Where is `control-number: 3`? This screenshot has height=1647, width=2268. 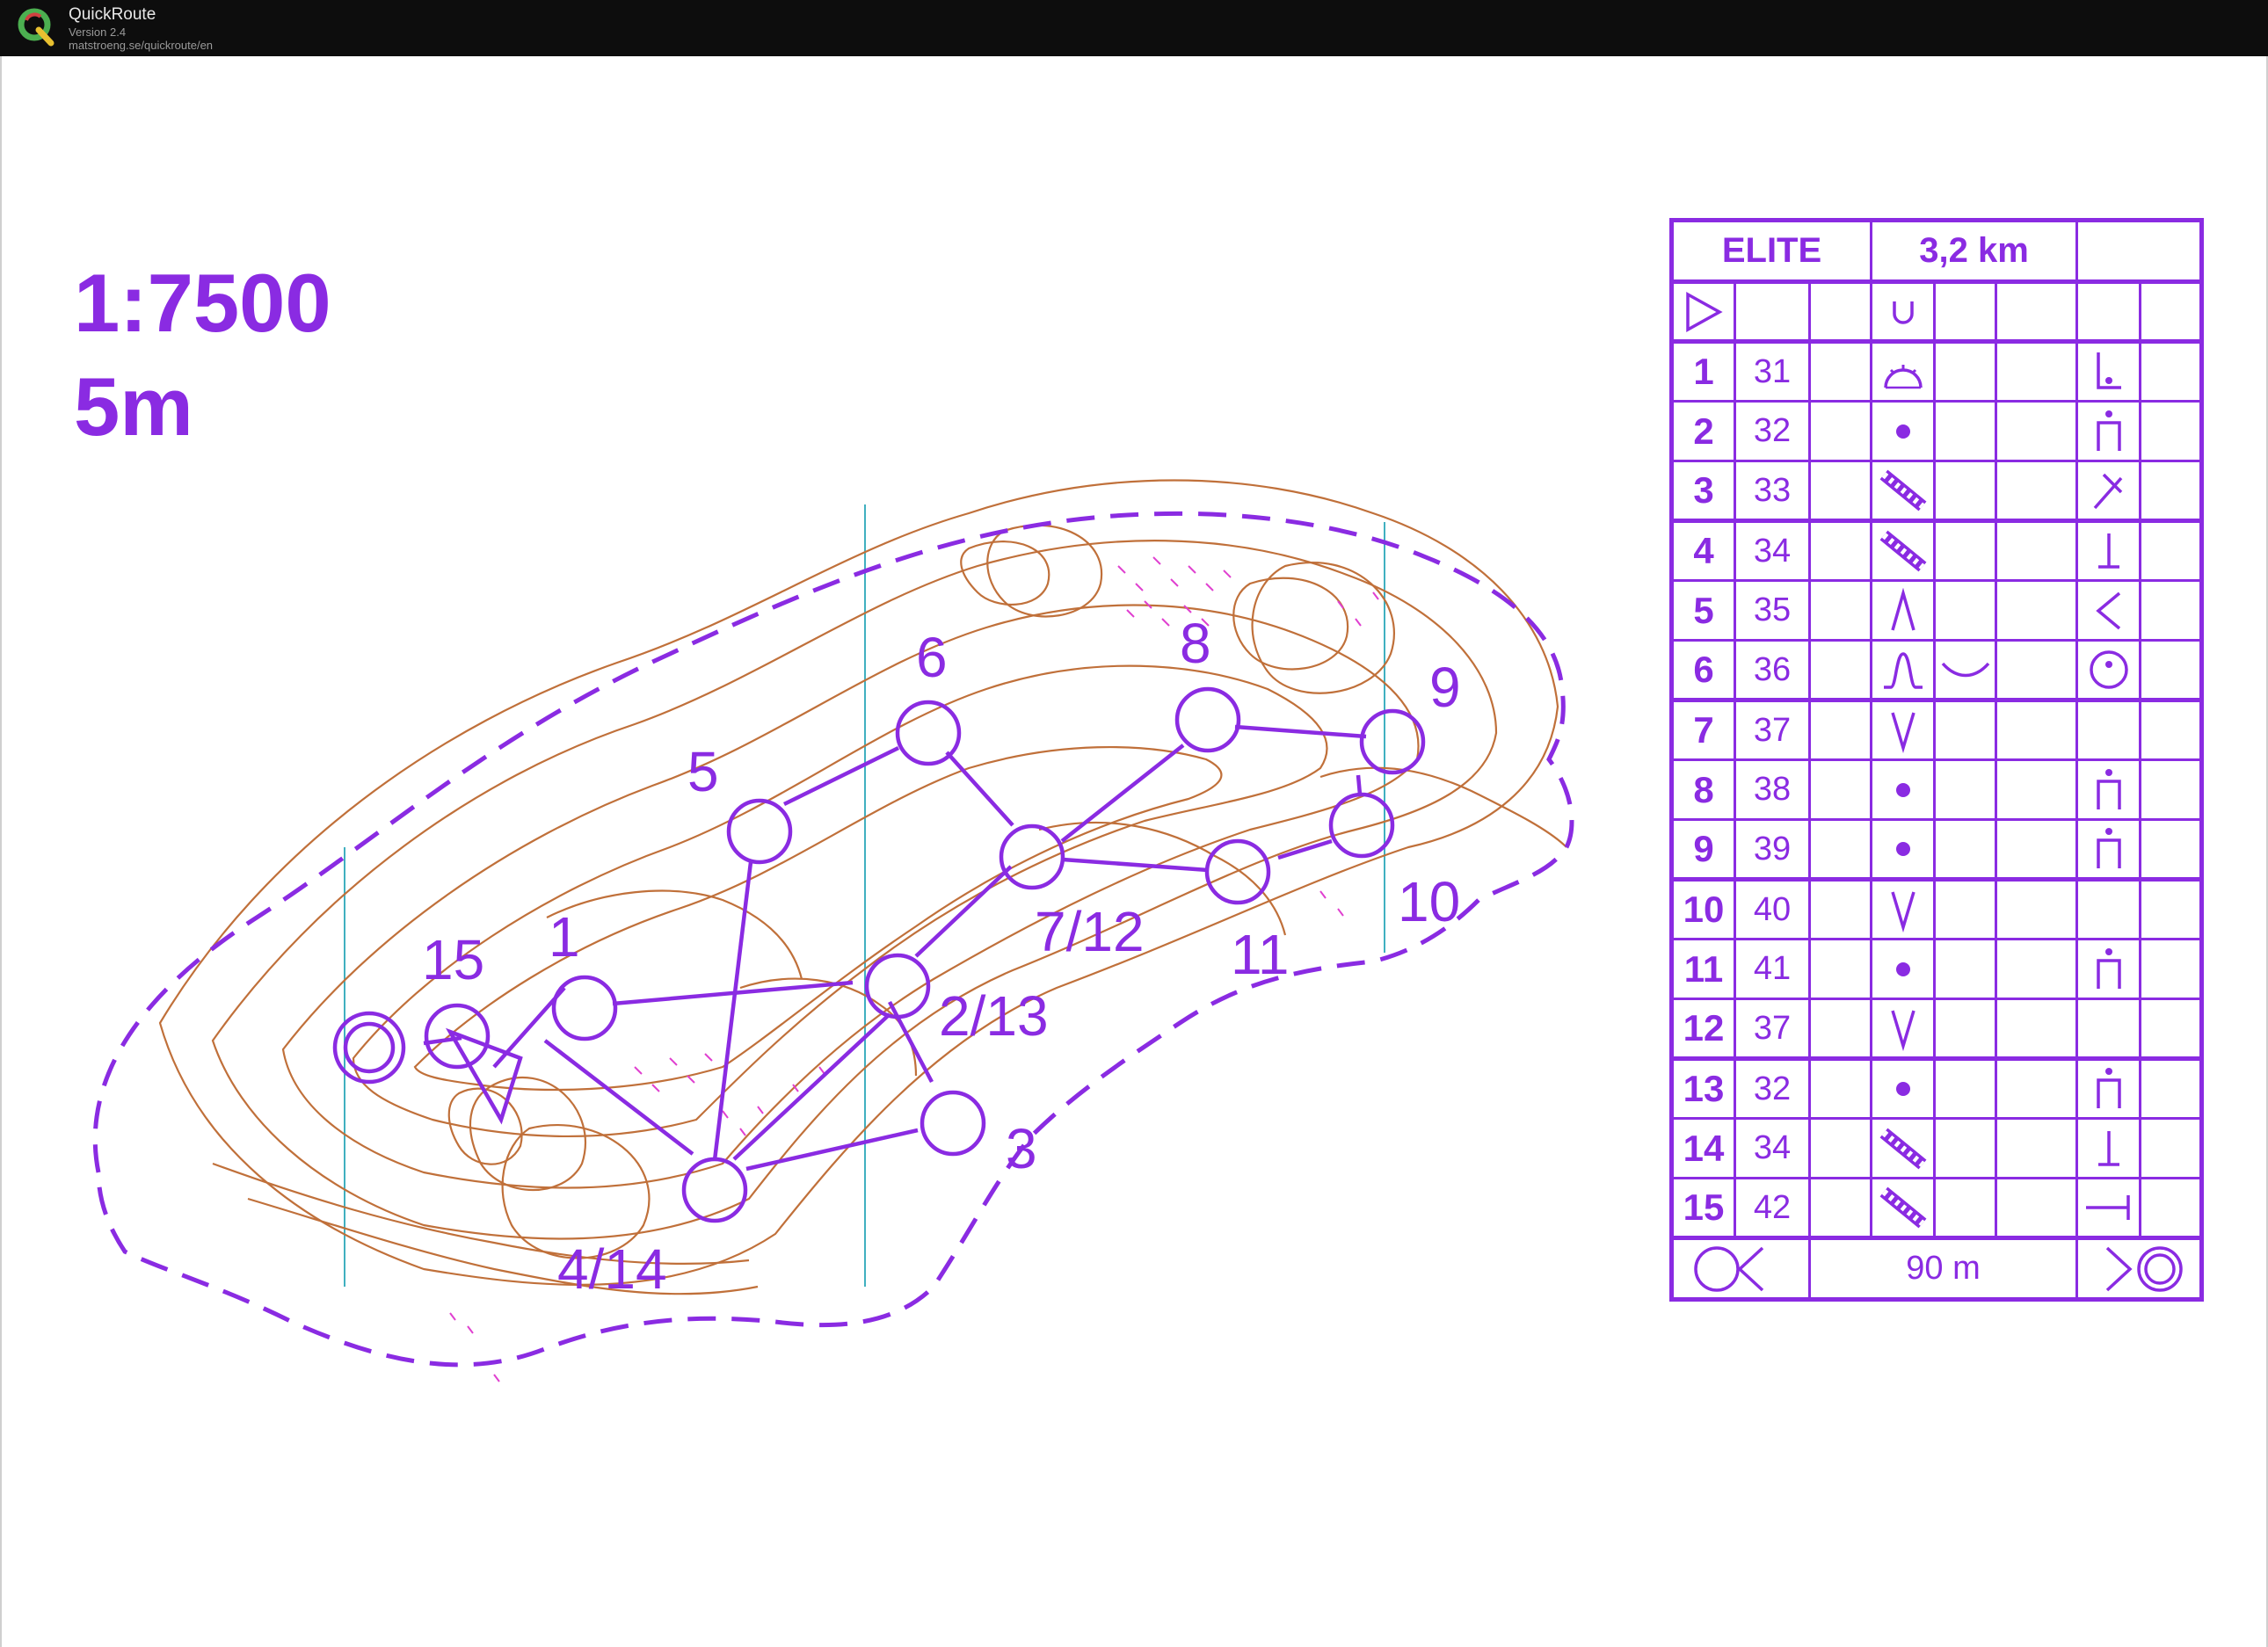
control-number: 3 is located at coordinates (1703, 491).